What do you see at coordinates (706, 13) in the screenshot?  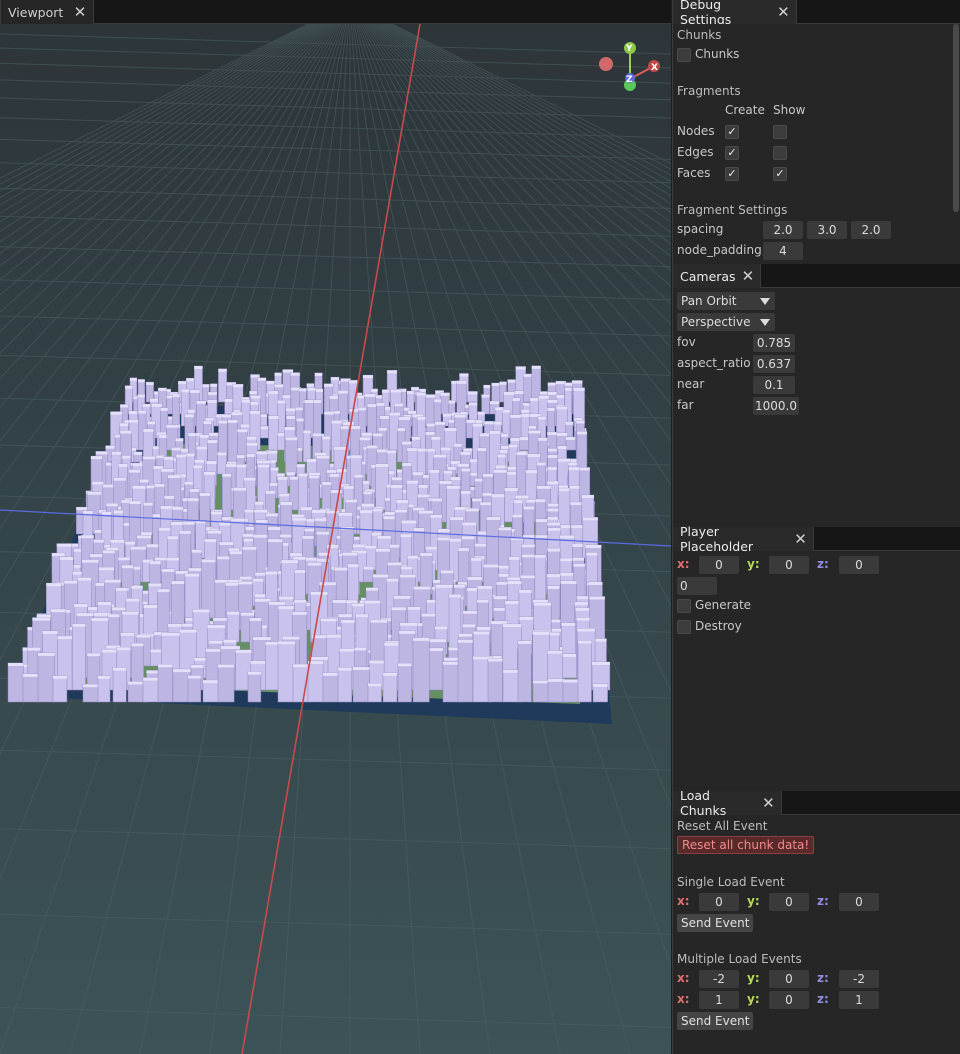 I see `tab-label: Debug Settings` at bounding box center [706, 13].